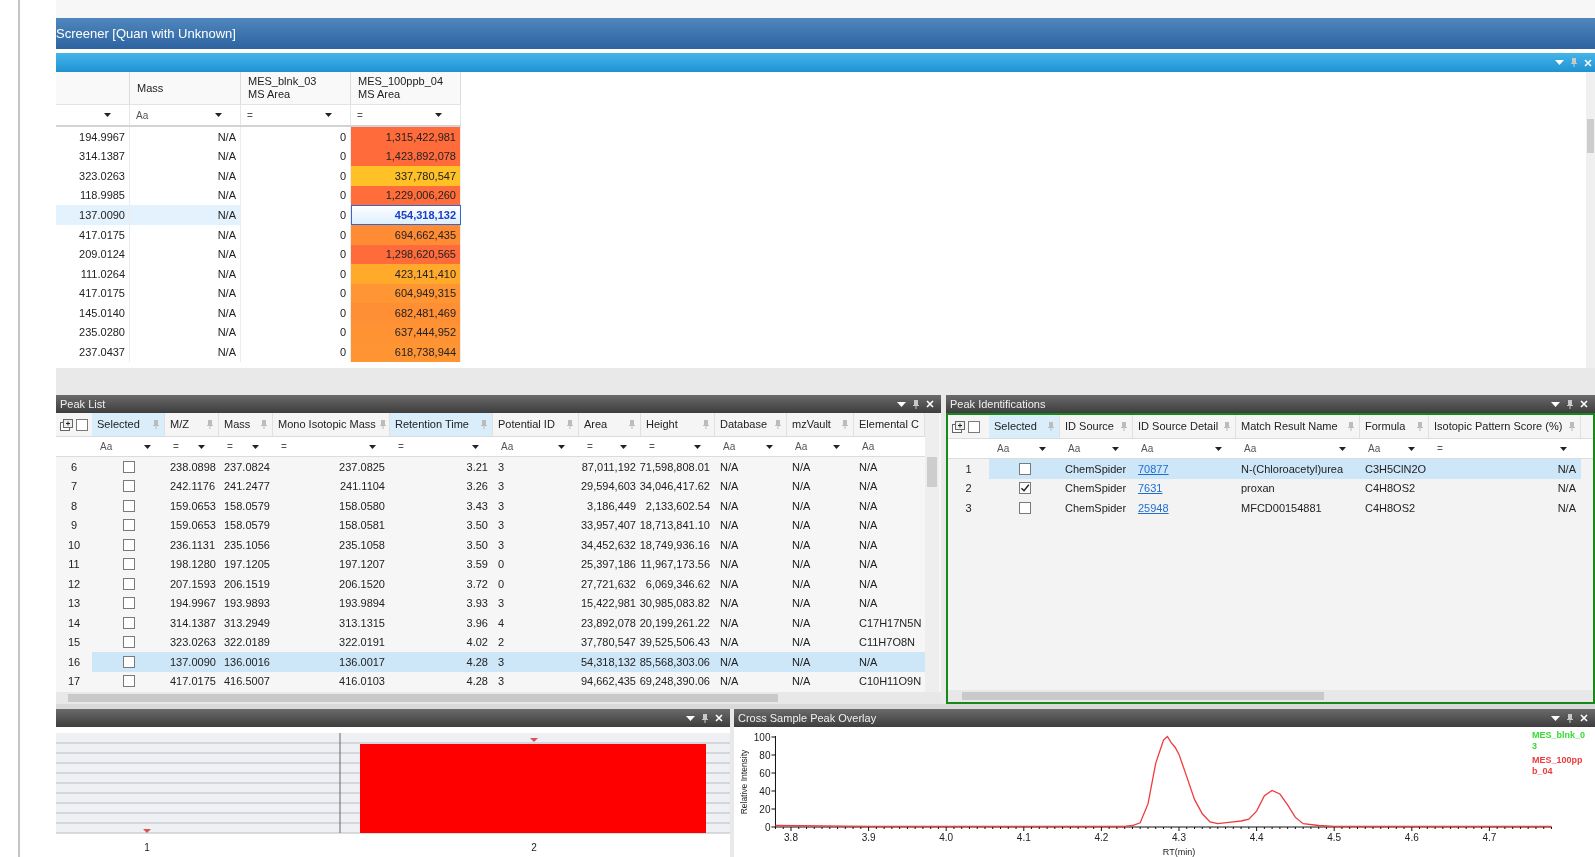 This screenshot has height=857, width=1595. Describe the element at coordinates (1184, 426) in the screenshot. I see `column-header: ID Source Detail` at that location.